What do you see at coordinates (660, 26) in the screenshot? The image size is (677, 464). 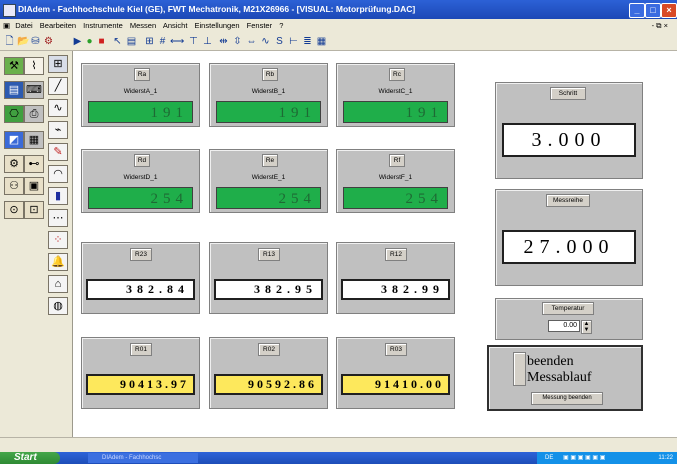 I see `mdi-window-controls: - ⧉ ×` at bounding box center [660, 26].